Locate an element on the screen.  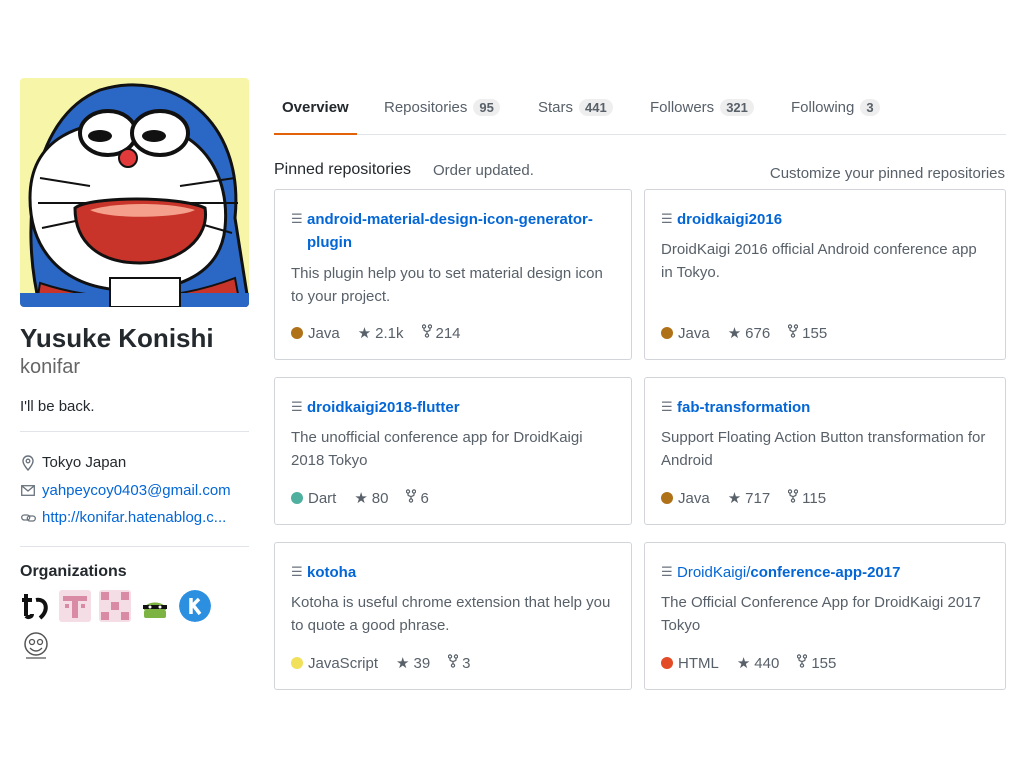
repo-name: fab-transformation is located at coordinates (744, 407).